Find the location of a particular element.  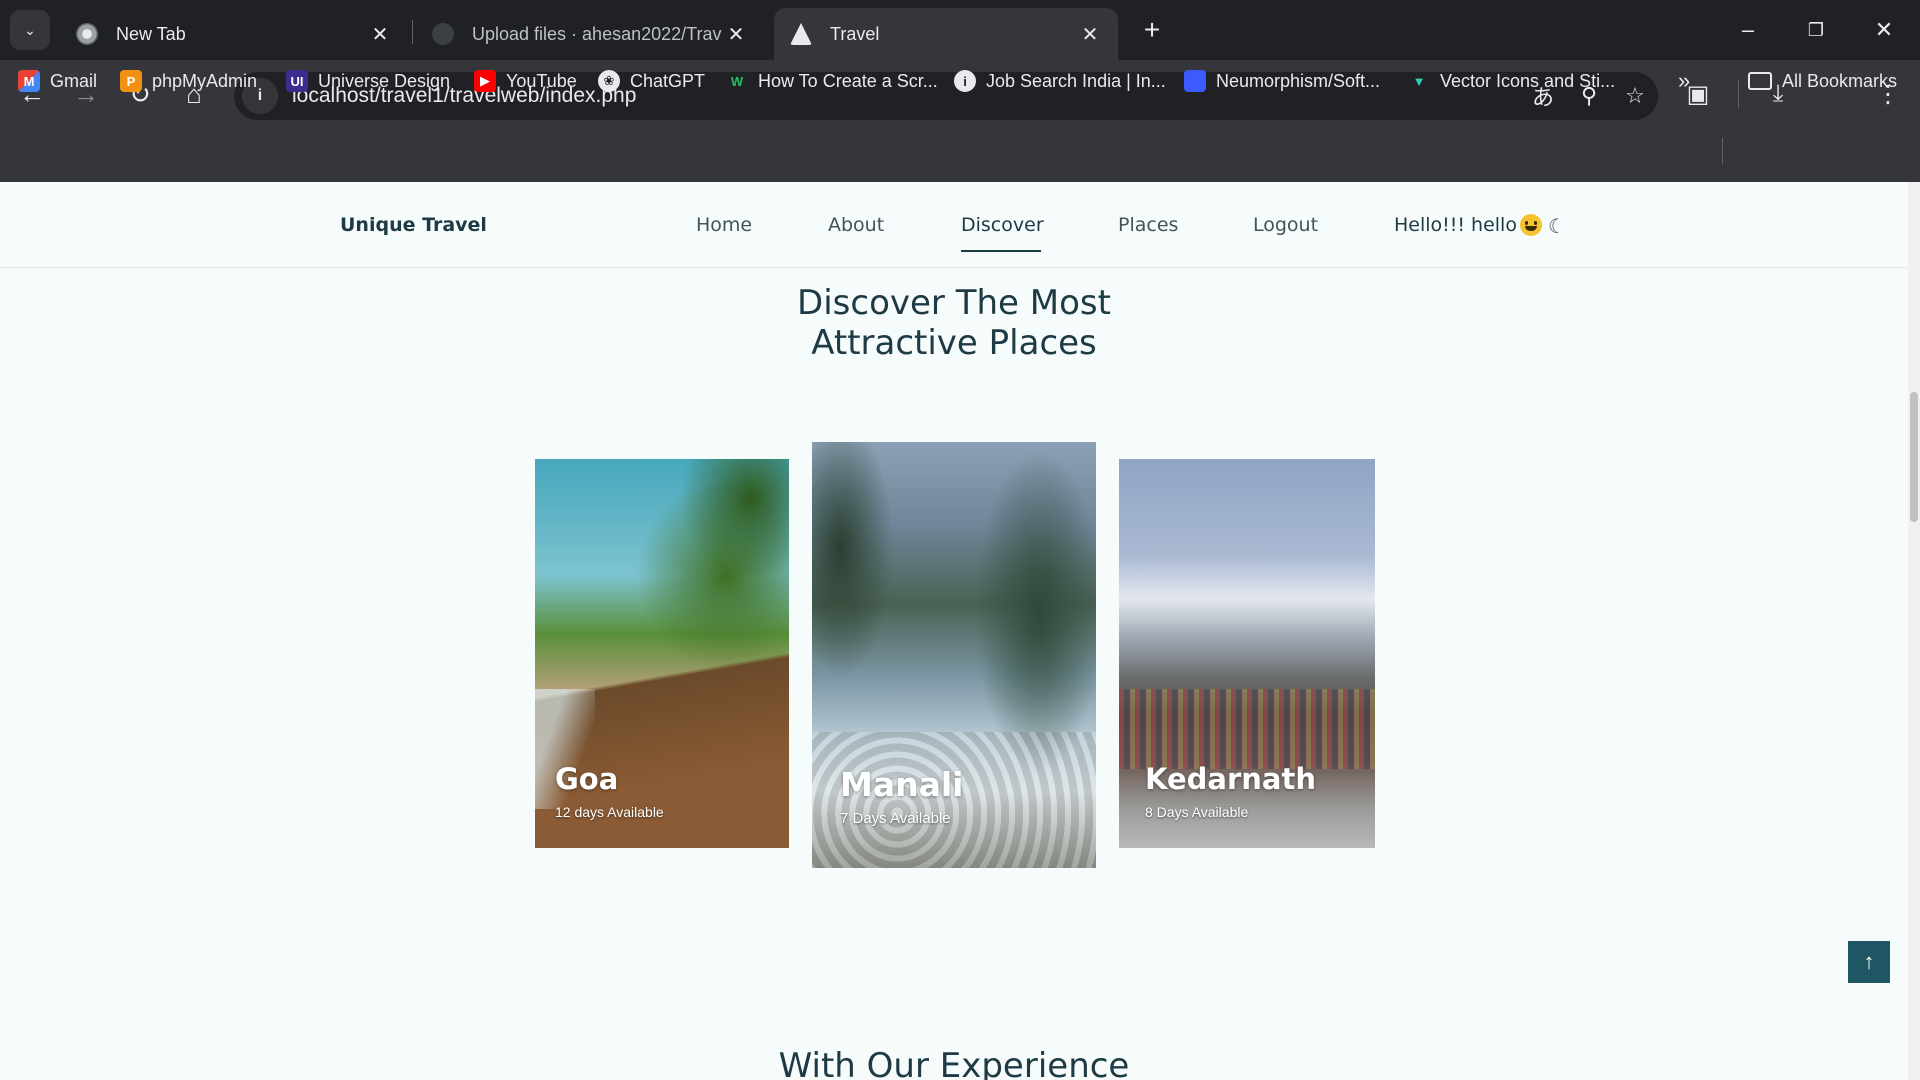

double-chevron-icon: » is located at coordinates (1684, 80).